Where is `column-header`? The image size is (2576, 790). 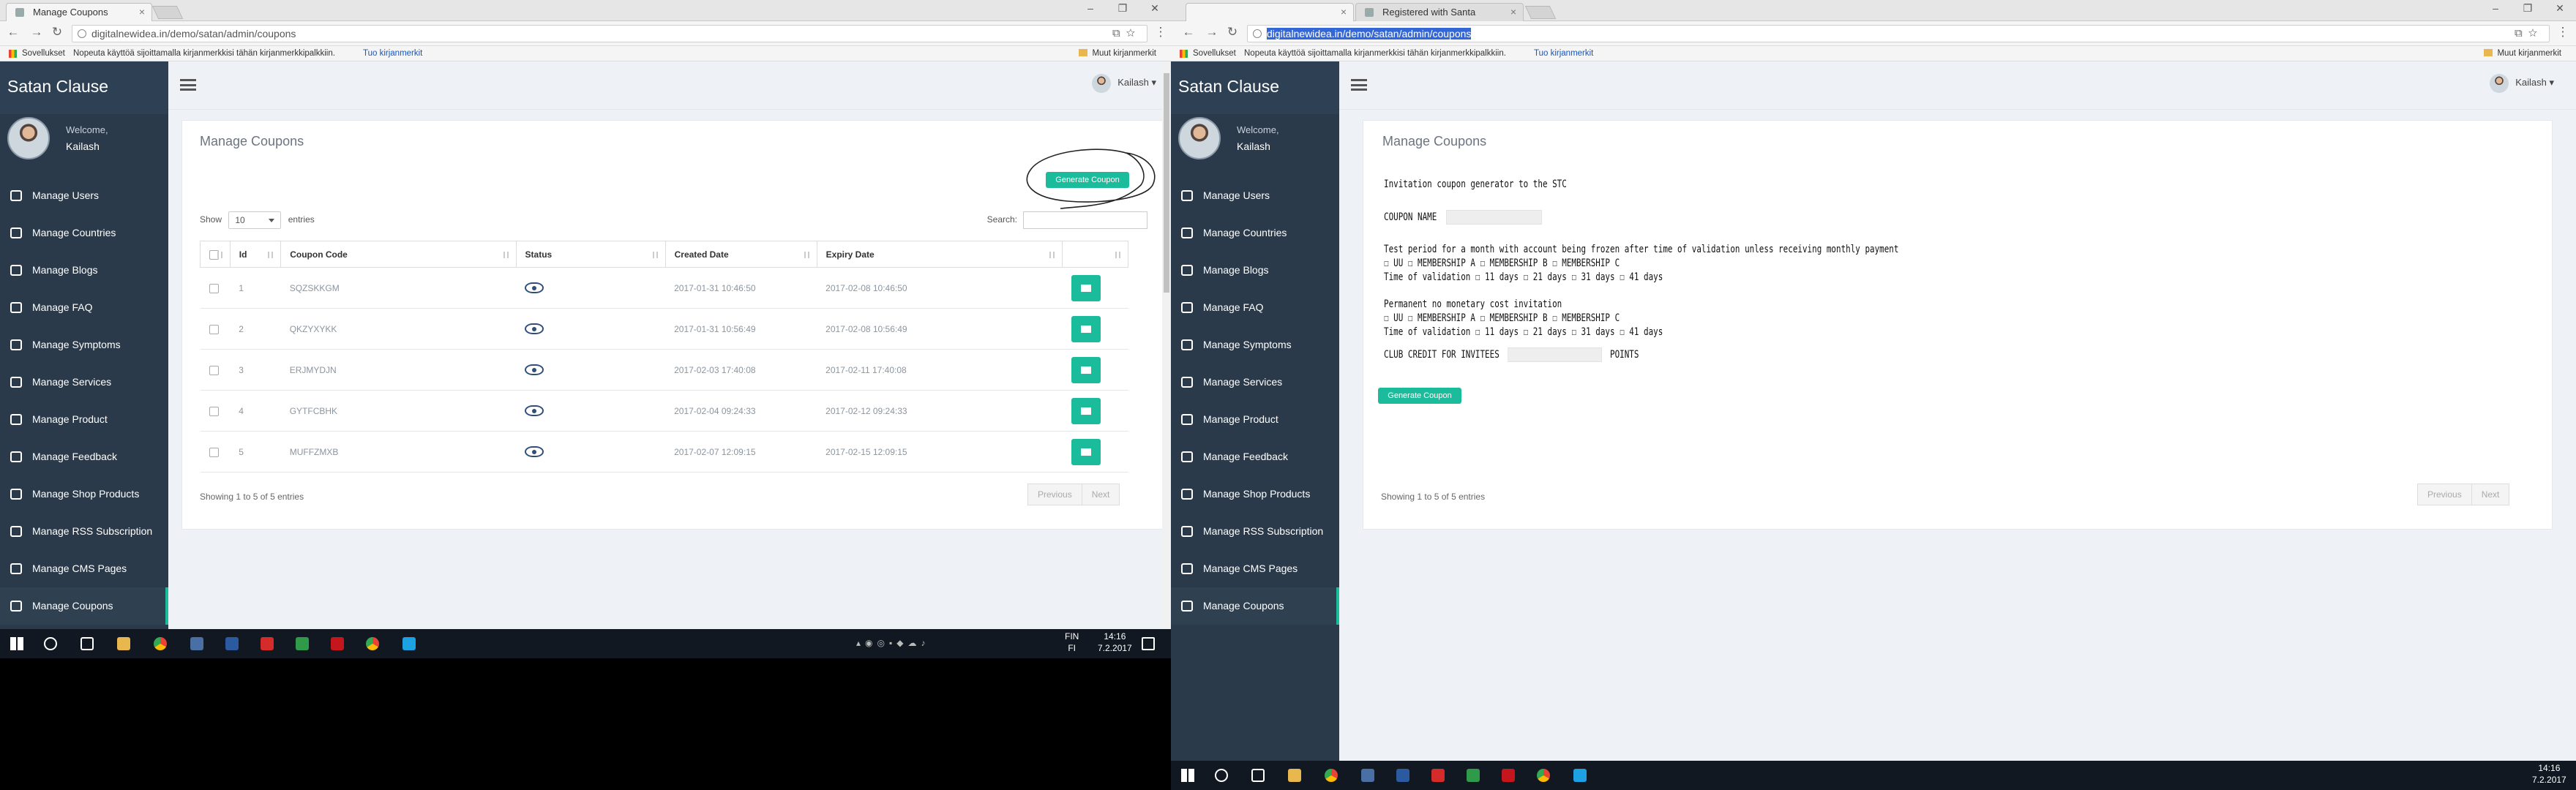 column-header is located at coordinates (1095, 254).